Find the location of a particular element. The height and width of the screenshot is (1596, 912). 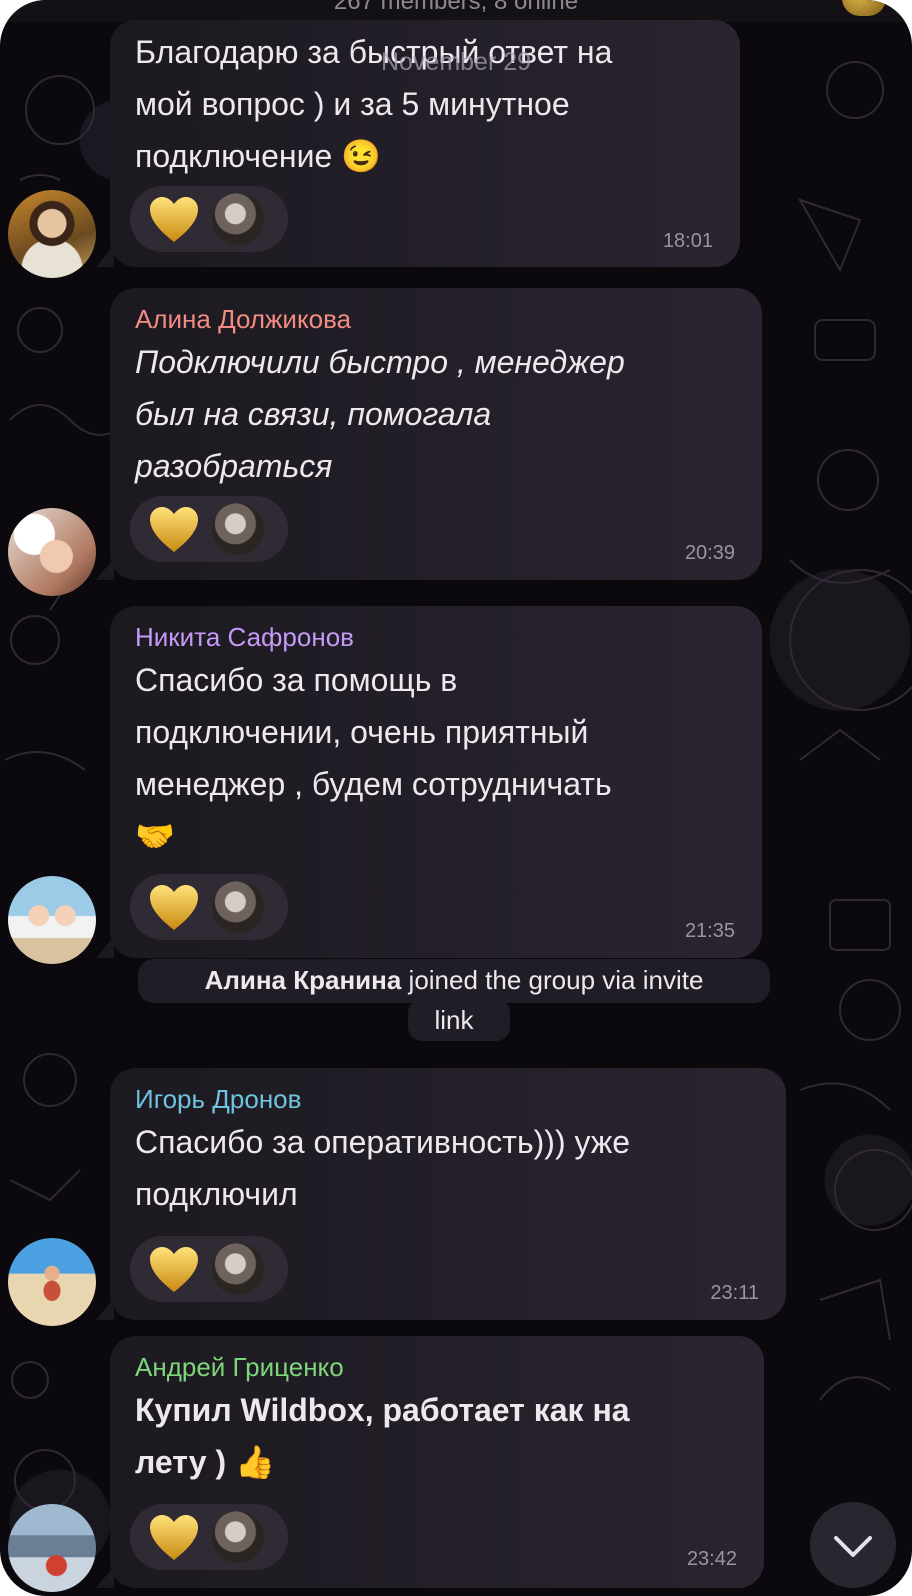

message-text-line: подключении, очень приятный is located at coordinates (362, 732).